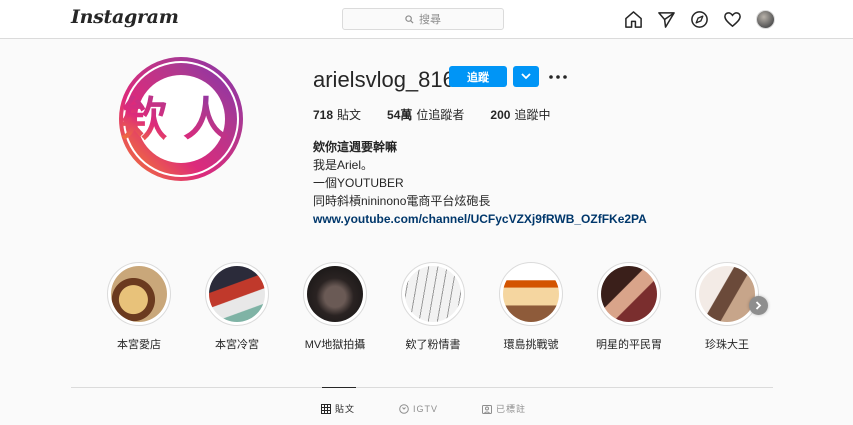  I want to click on search-input: 搜尋, so click(423, 19).